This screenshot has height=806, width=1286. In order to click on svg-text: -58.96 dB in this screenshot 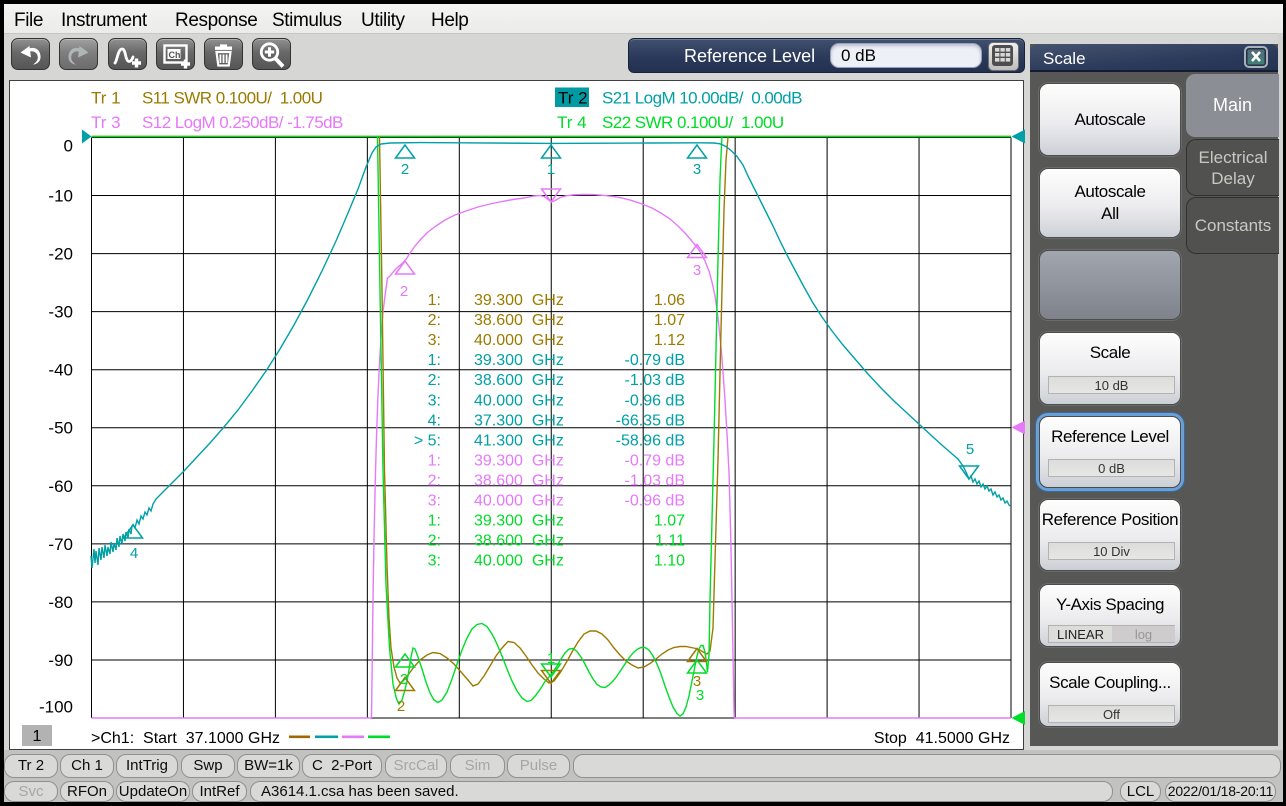, I will do `click(650, 440)`.